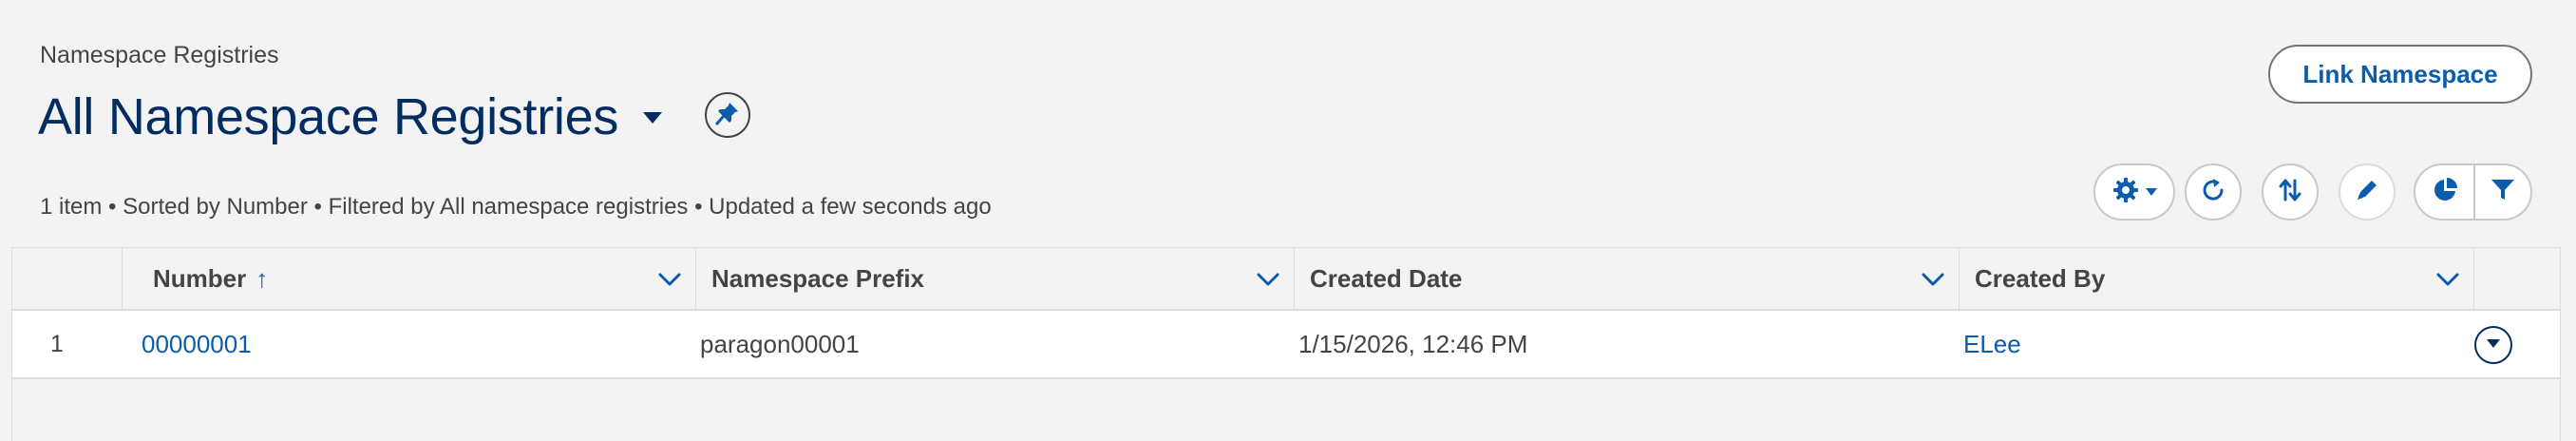 This screenshot has width=2576, height=441. What do you see at coordinates (2217, 278) in the screenshot?
I see `column-header-created-by: Created By` at bounding box center [2217, 278].